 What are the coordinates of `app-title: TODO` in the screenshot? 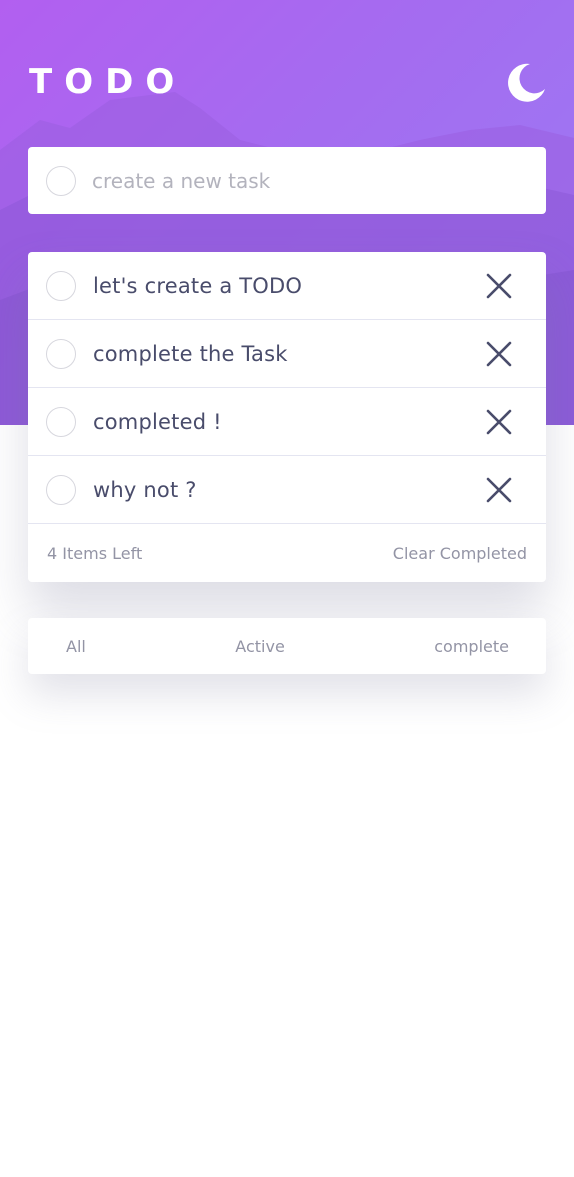 It's located at (108, 82).